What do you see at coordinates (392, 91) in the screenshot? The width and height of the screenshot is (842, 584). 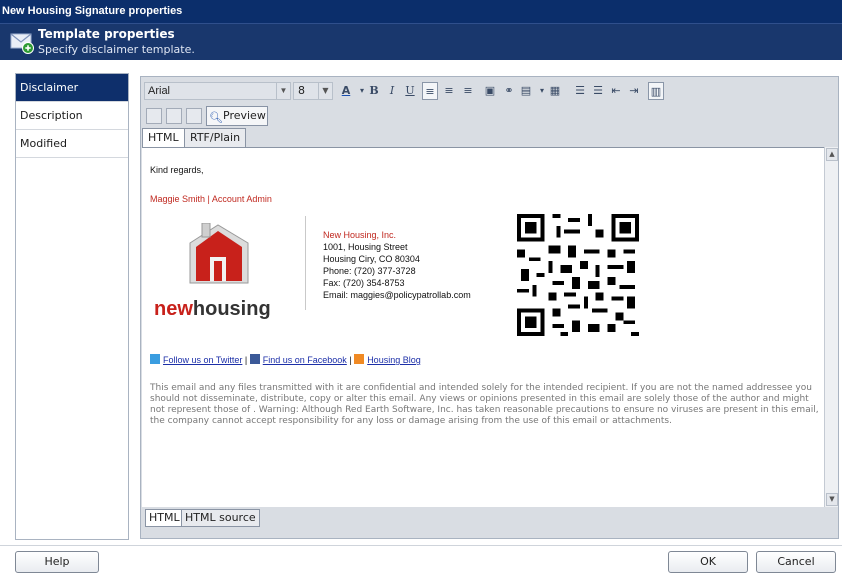 I see `italic-icon: I` at bounding box center [392, 91].